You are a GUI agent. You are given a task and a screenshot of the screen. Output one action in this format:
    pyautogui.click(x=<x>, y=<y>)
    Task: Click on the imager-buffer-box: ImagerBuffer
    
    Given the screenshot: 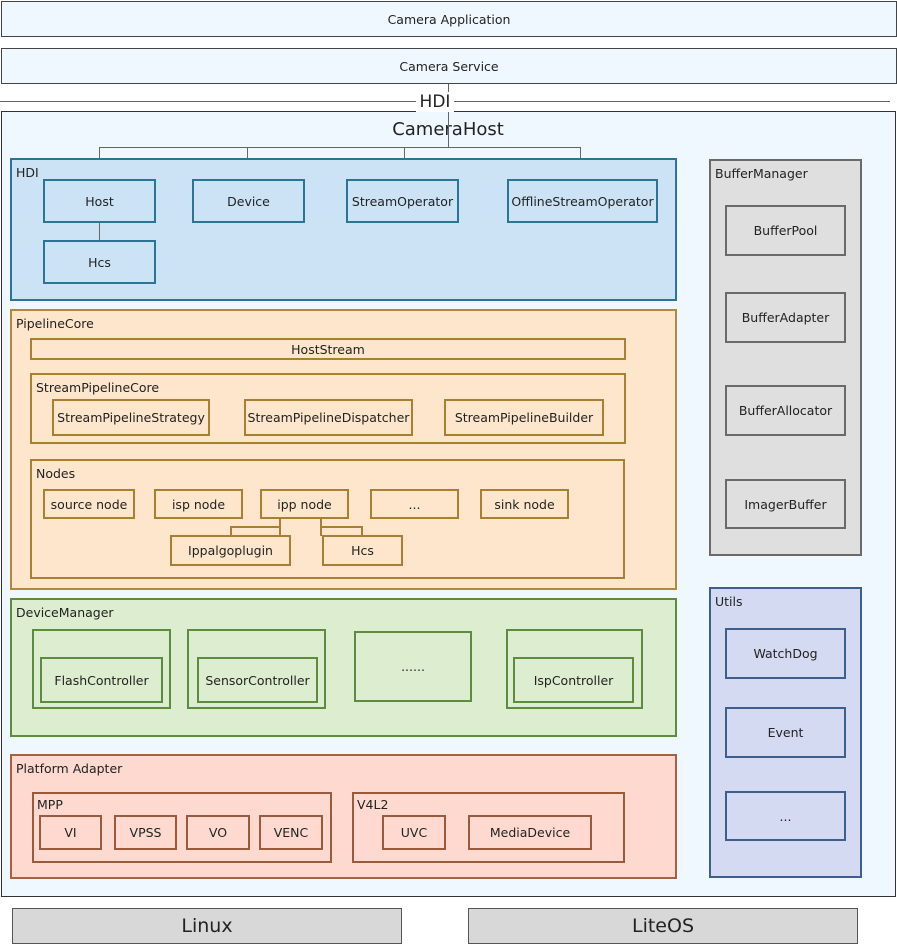 What is the action you would take?
    pyautogui.click(x=785, y=504)
    